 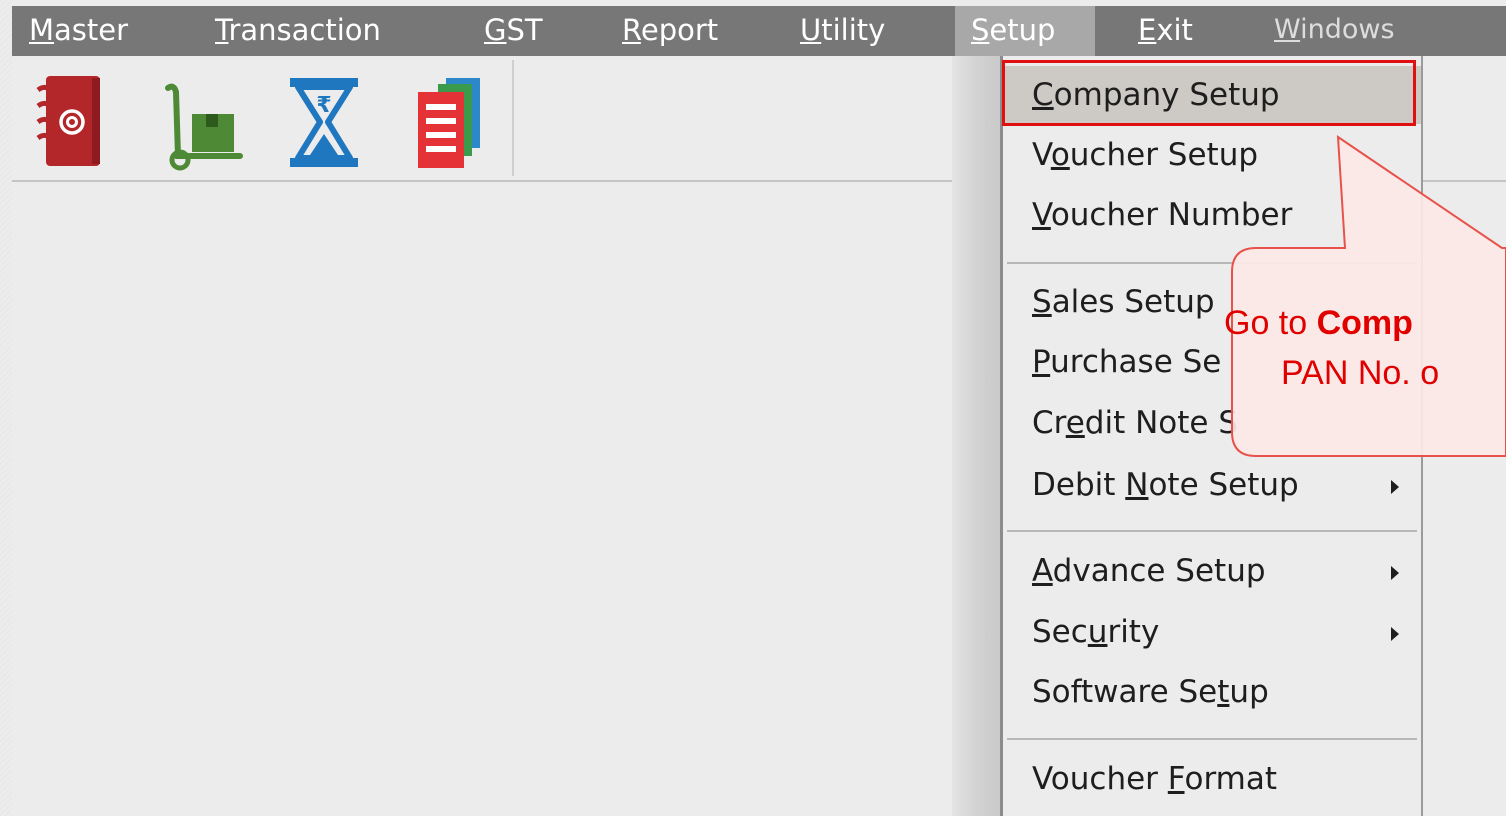 I want to click on callout-line-2: PAN No. o, so click(x=1360, y=373).